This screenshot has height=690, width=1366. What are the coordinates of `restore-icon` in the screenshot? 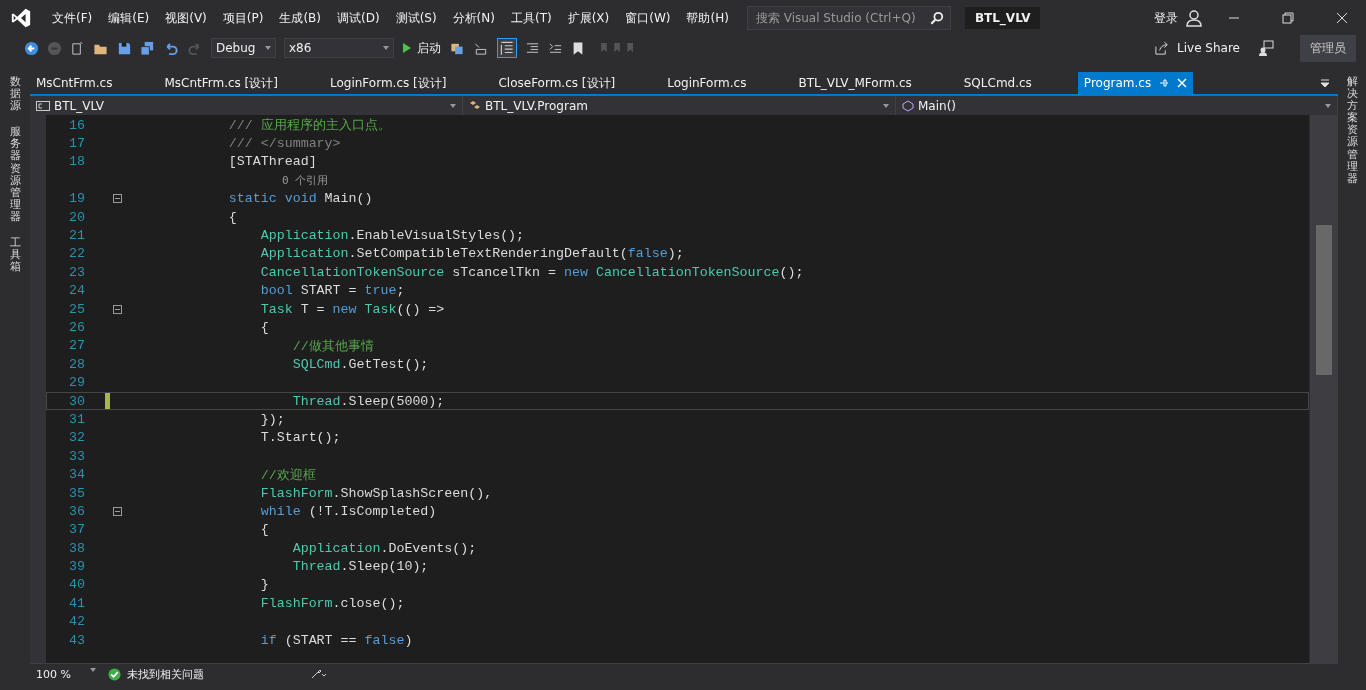 It's located at (1288, 18).